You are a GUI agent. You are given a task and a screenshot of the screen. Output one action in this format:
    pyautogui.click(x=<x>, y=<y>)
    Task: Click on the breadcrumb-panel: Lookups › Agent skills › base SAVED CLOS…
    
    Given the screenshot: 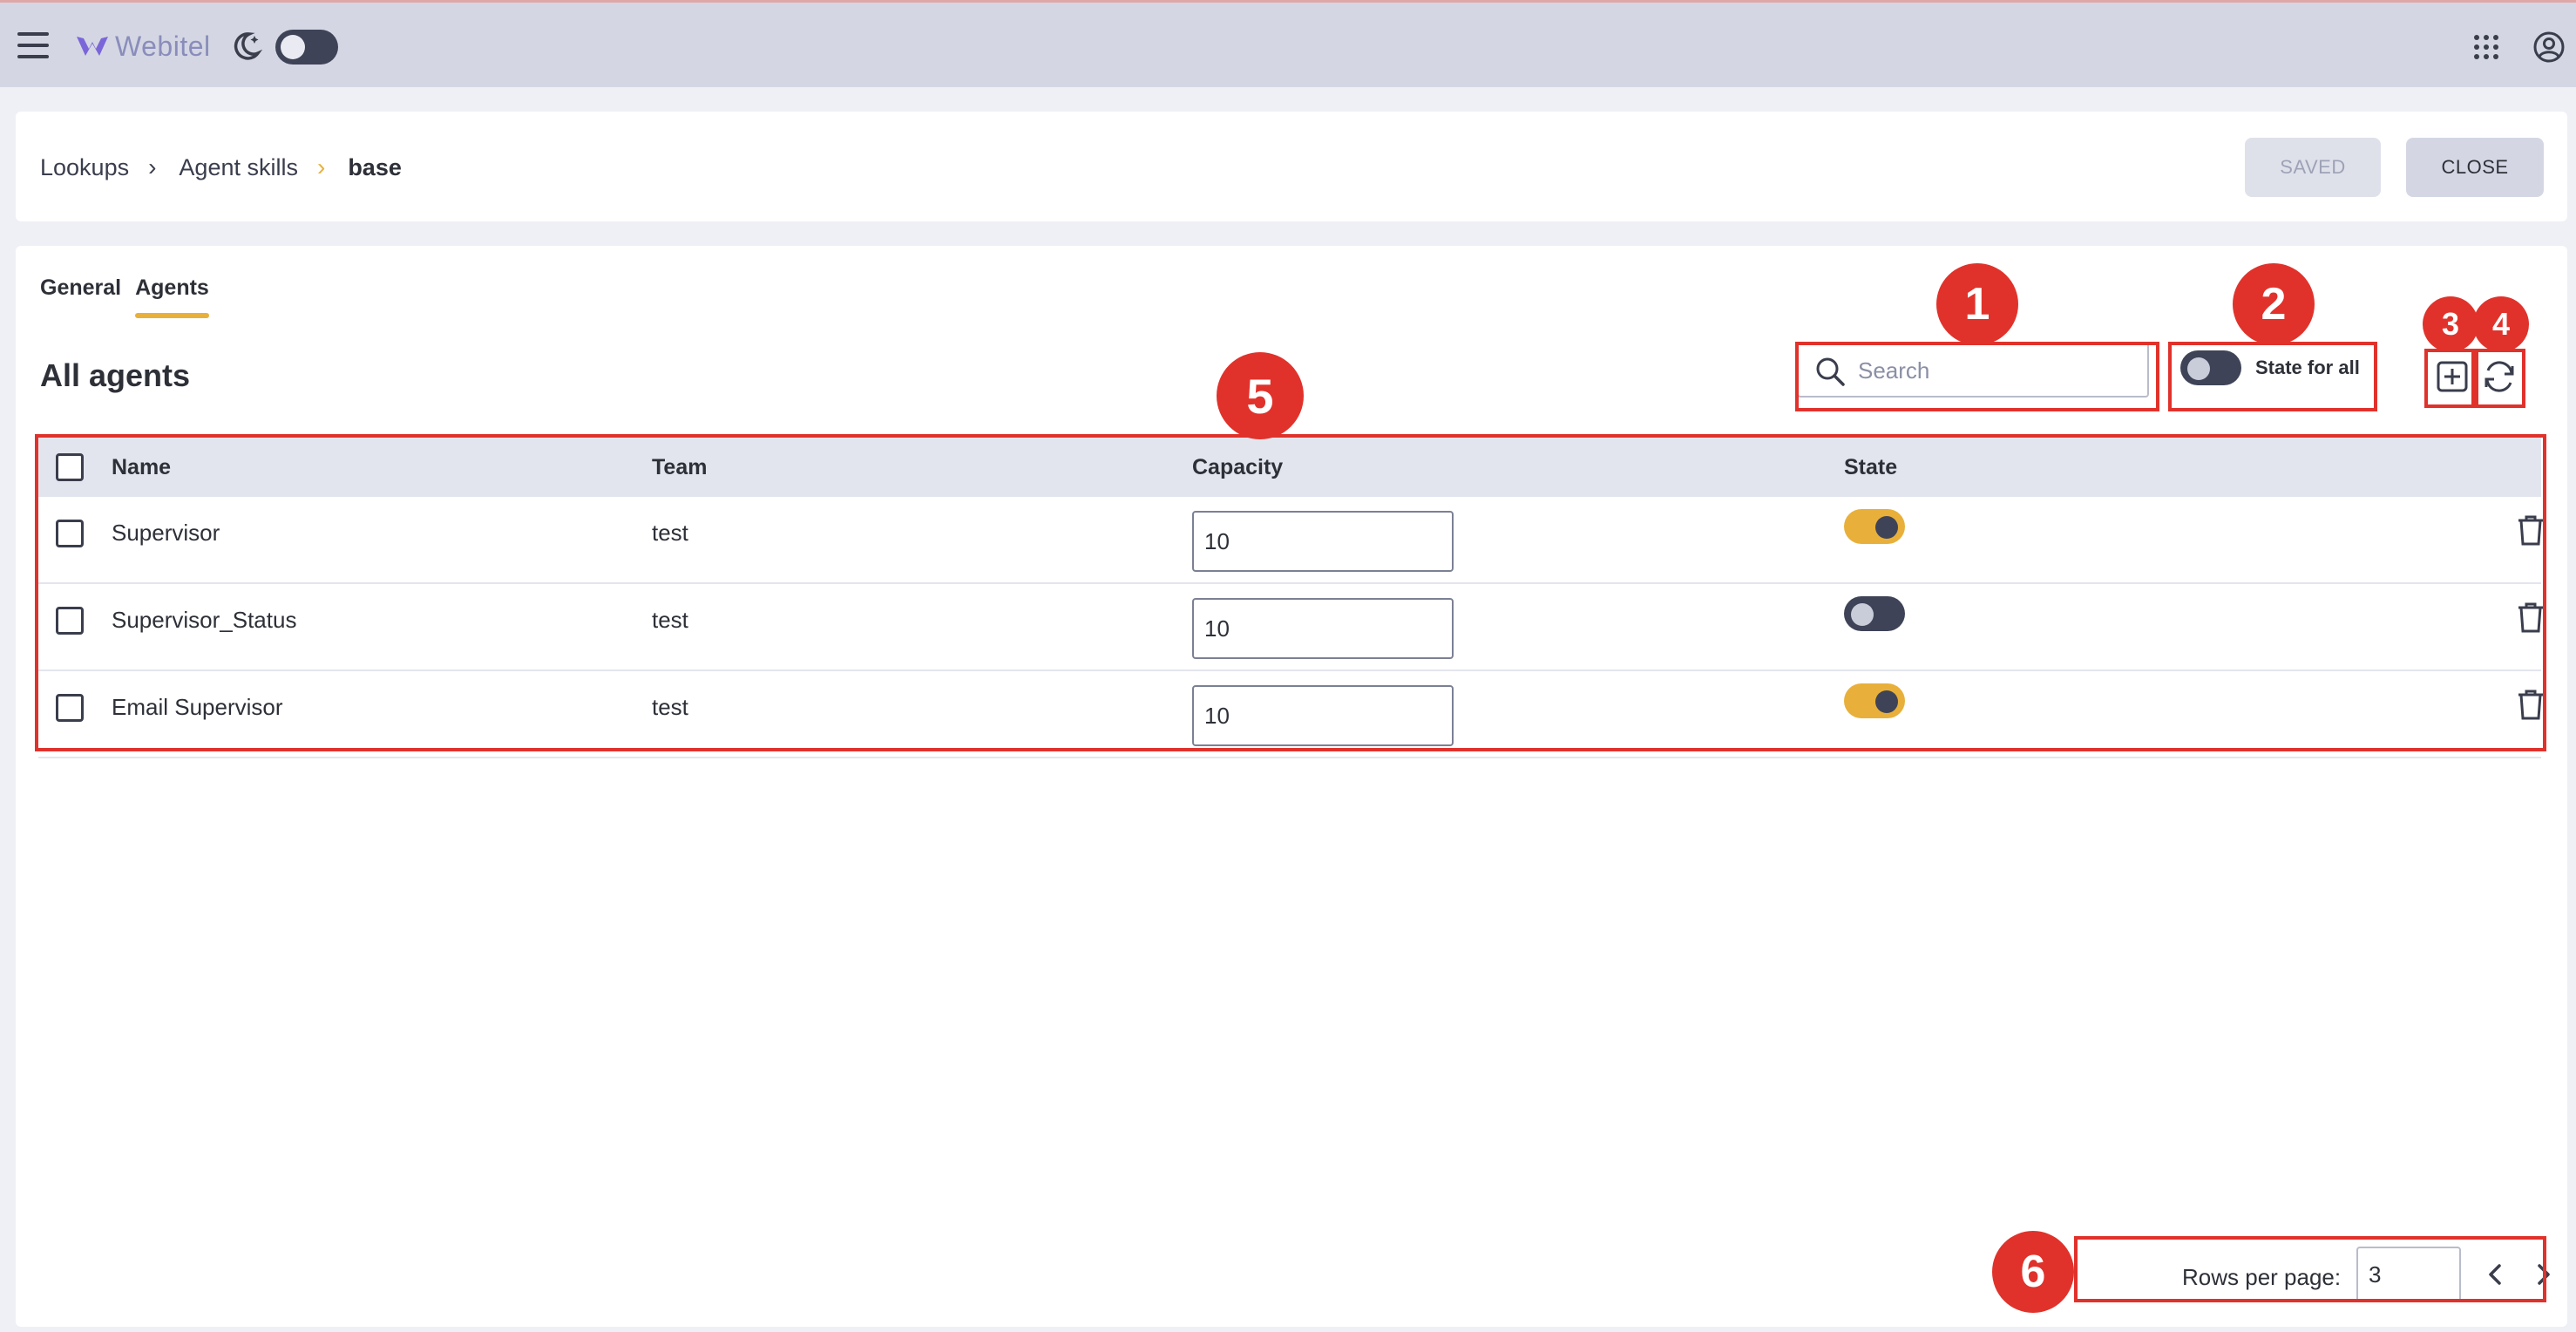 What is the action you would take?
    pyautogui.click(x=1292, y=166)
    